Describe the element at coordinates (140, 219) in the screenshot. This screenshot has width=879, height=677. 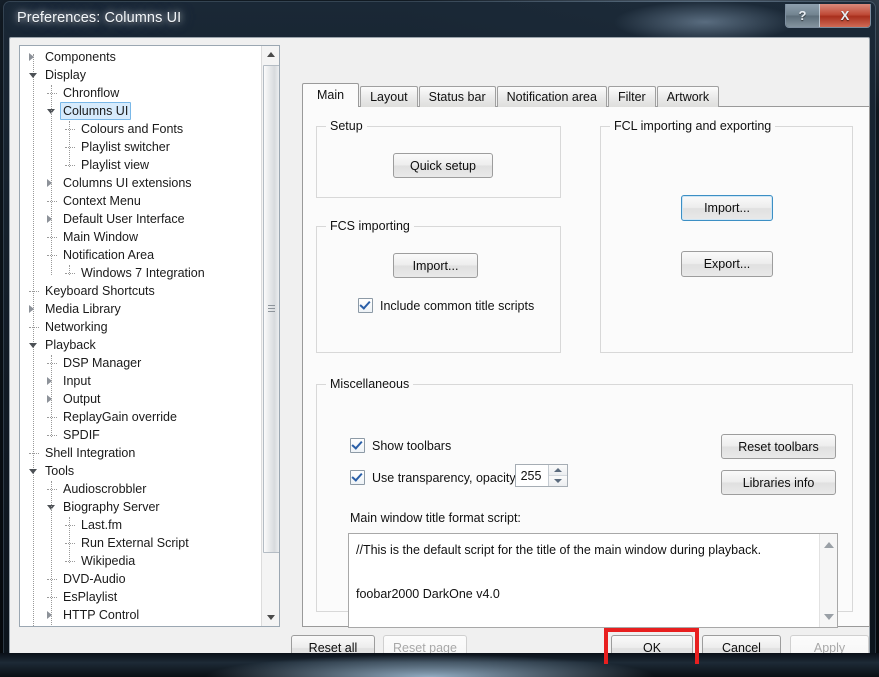
I see `tree-item-default-user-interface: Default User Interface` at that location.